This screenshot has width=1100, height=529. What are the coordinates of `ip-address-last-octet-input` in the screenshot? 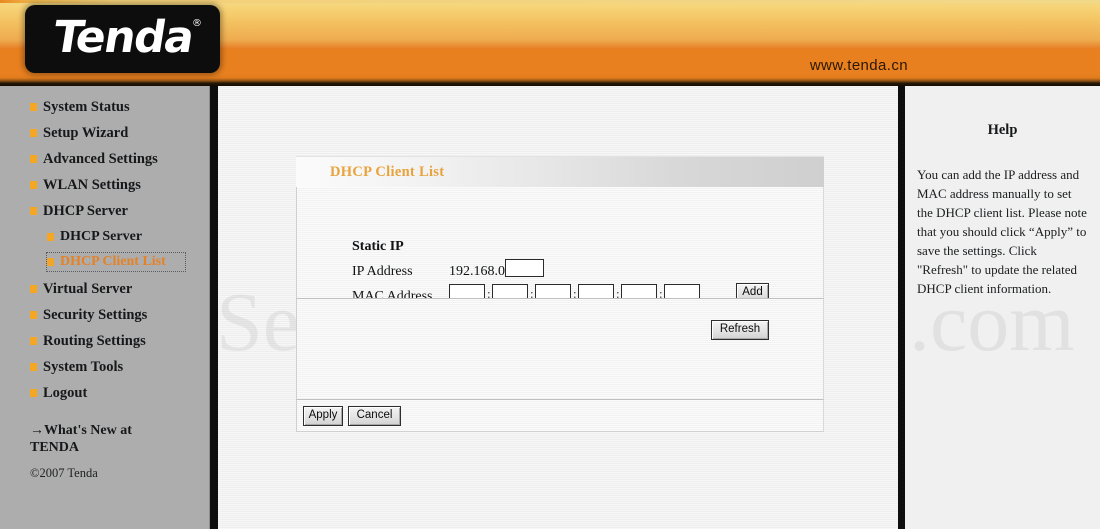 It's located at (524, 268).